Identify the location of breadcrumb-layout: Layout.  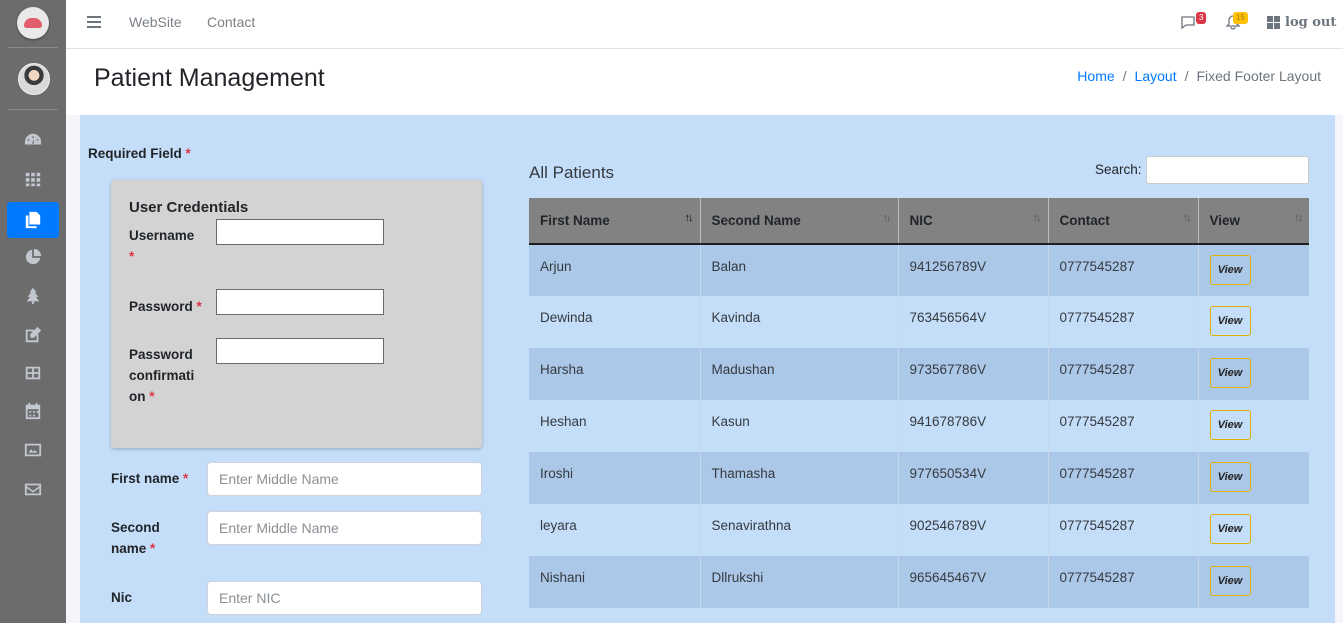
(1156, 76).